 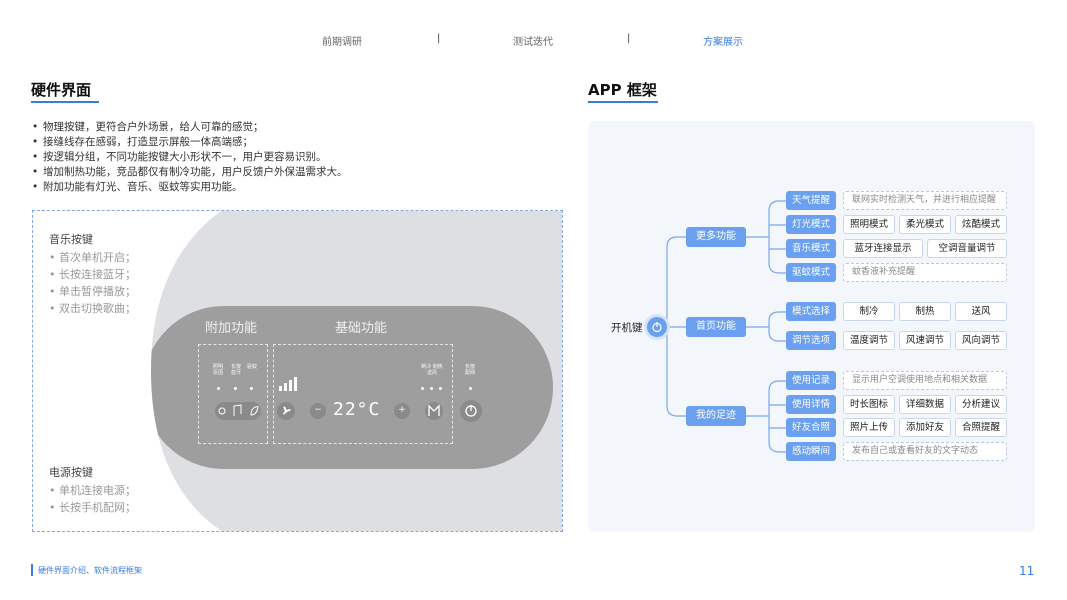 I want to click on footer-accent-bar, so click(x=32, y=570).